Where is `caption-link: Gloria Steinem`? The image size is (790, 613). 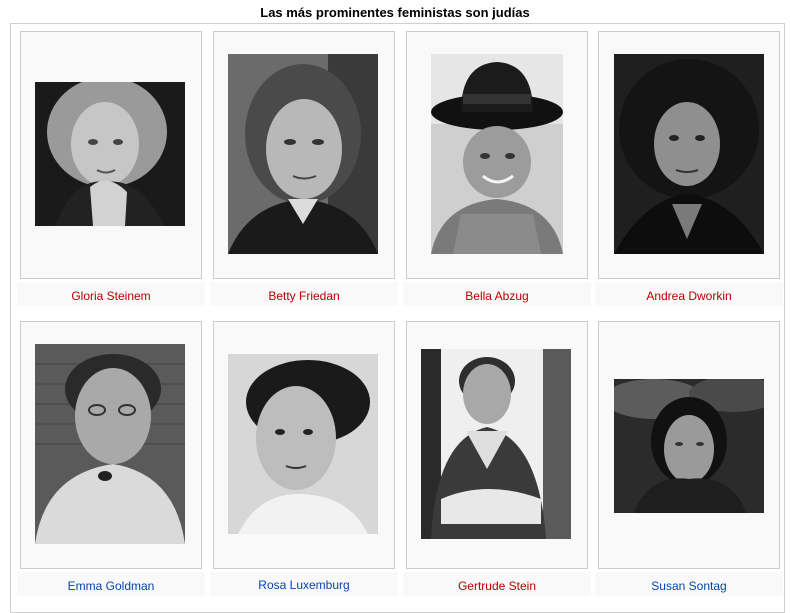
caption-link: Gloria Steinem is located at coordinates (111, 296).